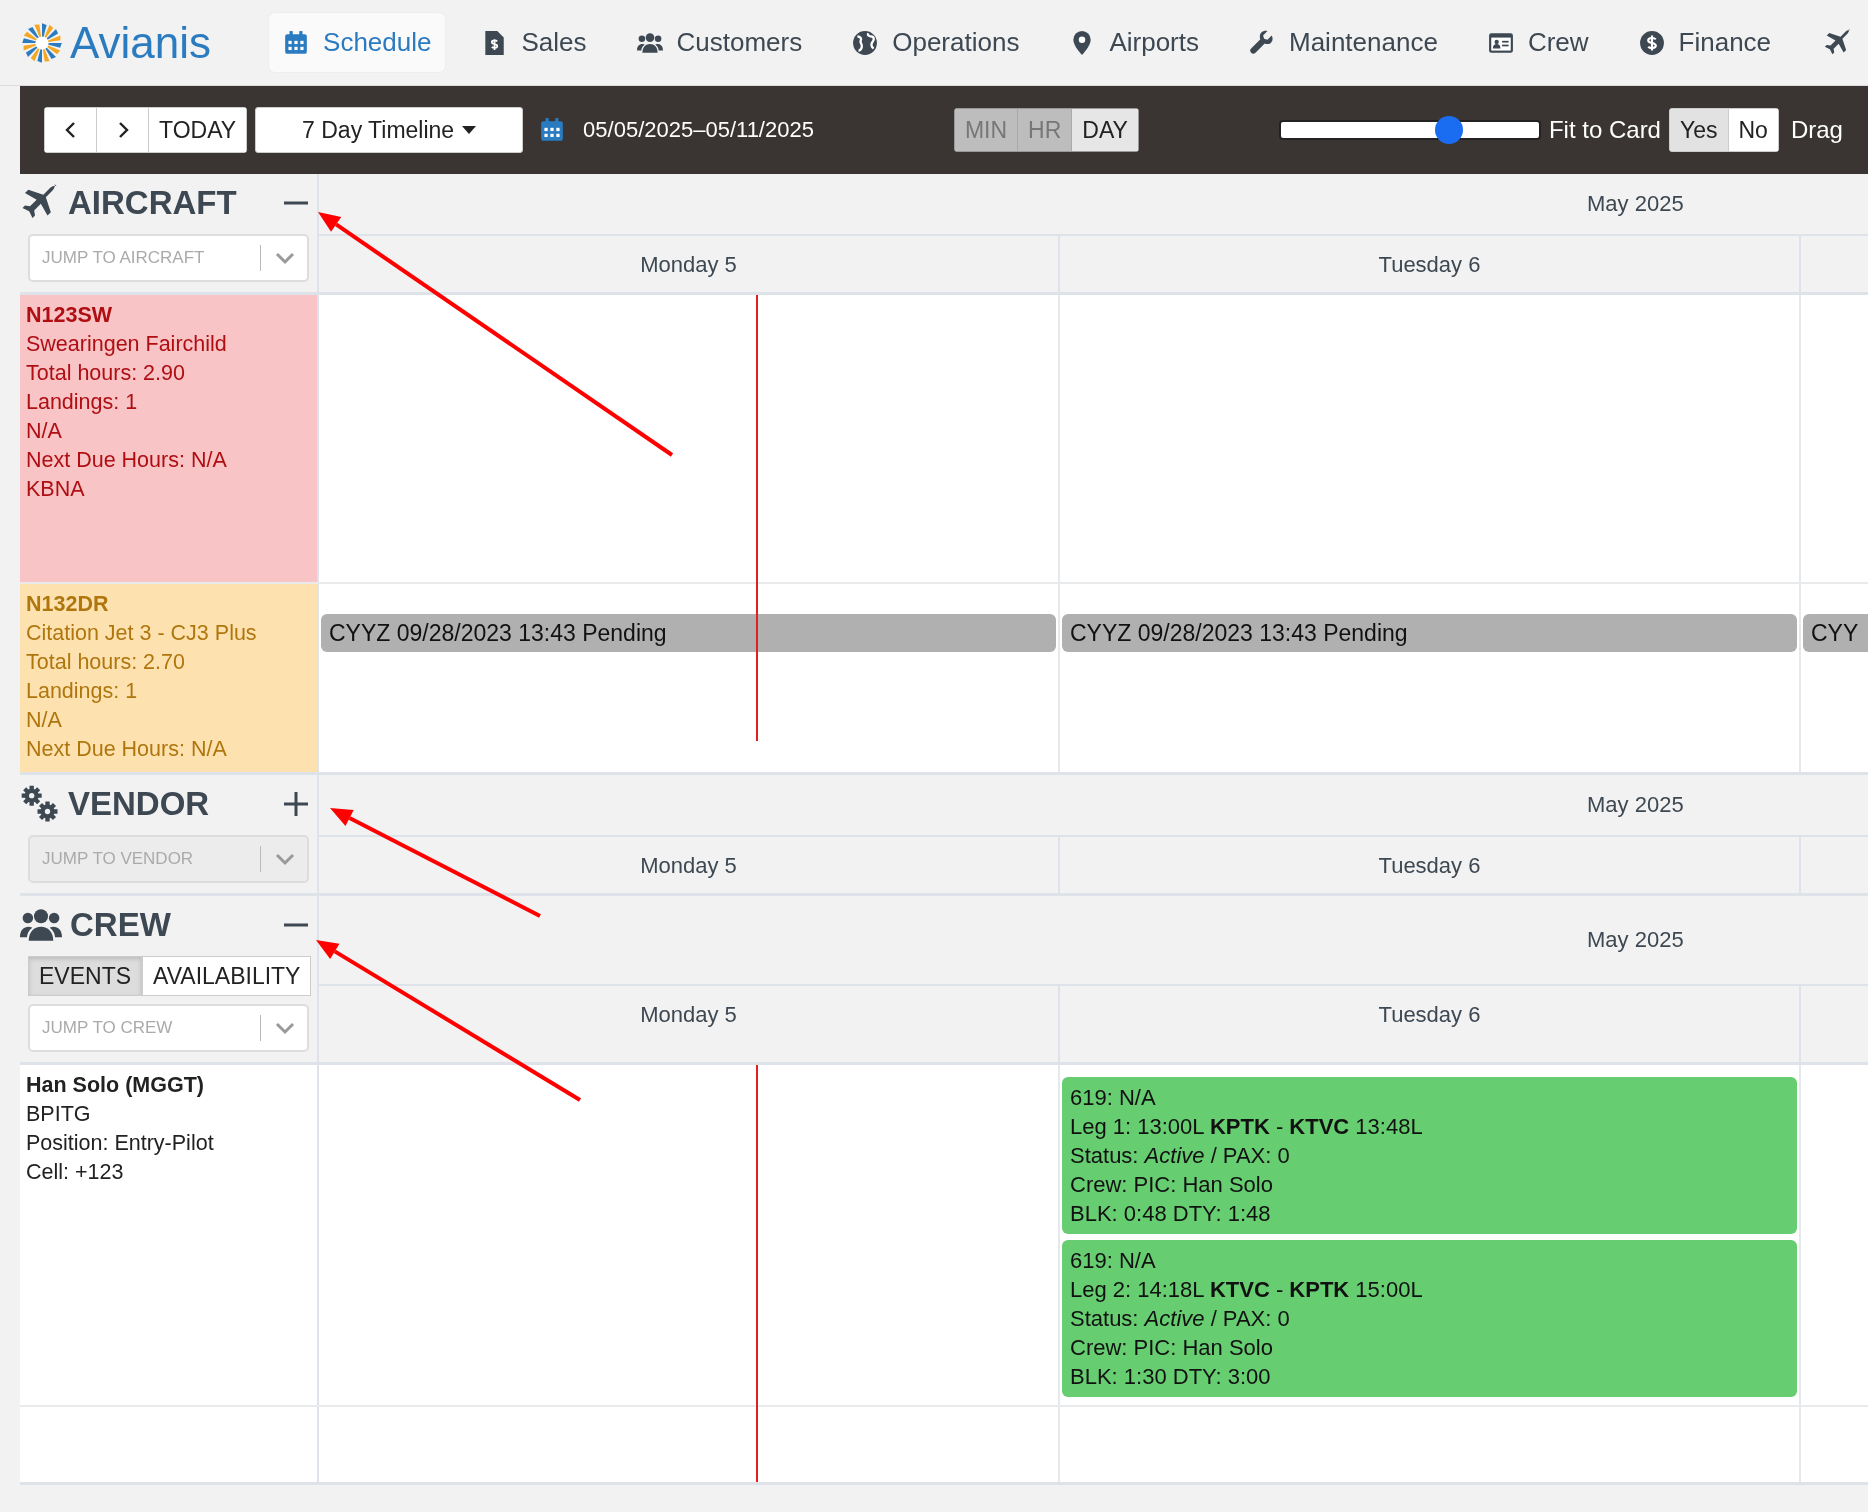 The width and height of the screenshot is (1868, 1512). I want to click on chevron-left-icon, so click(70, 130).